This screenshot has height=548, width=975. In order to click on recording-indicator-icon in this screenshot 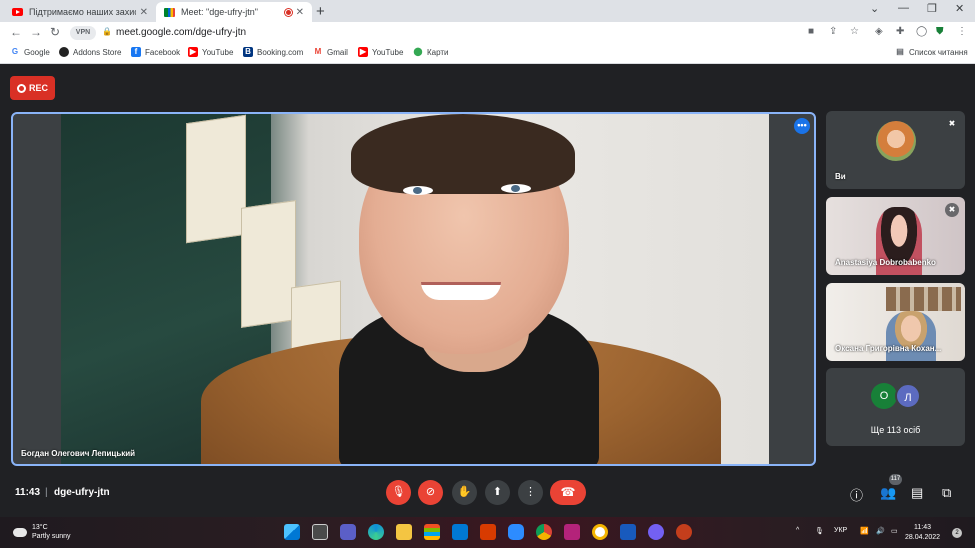, I will do `click(288, 12)`.